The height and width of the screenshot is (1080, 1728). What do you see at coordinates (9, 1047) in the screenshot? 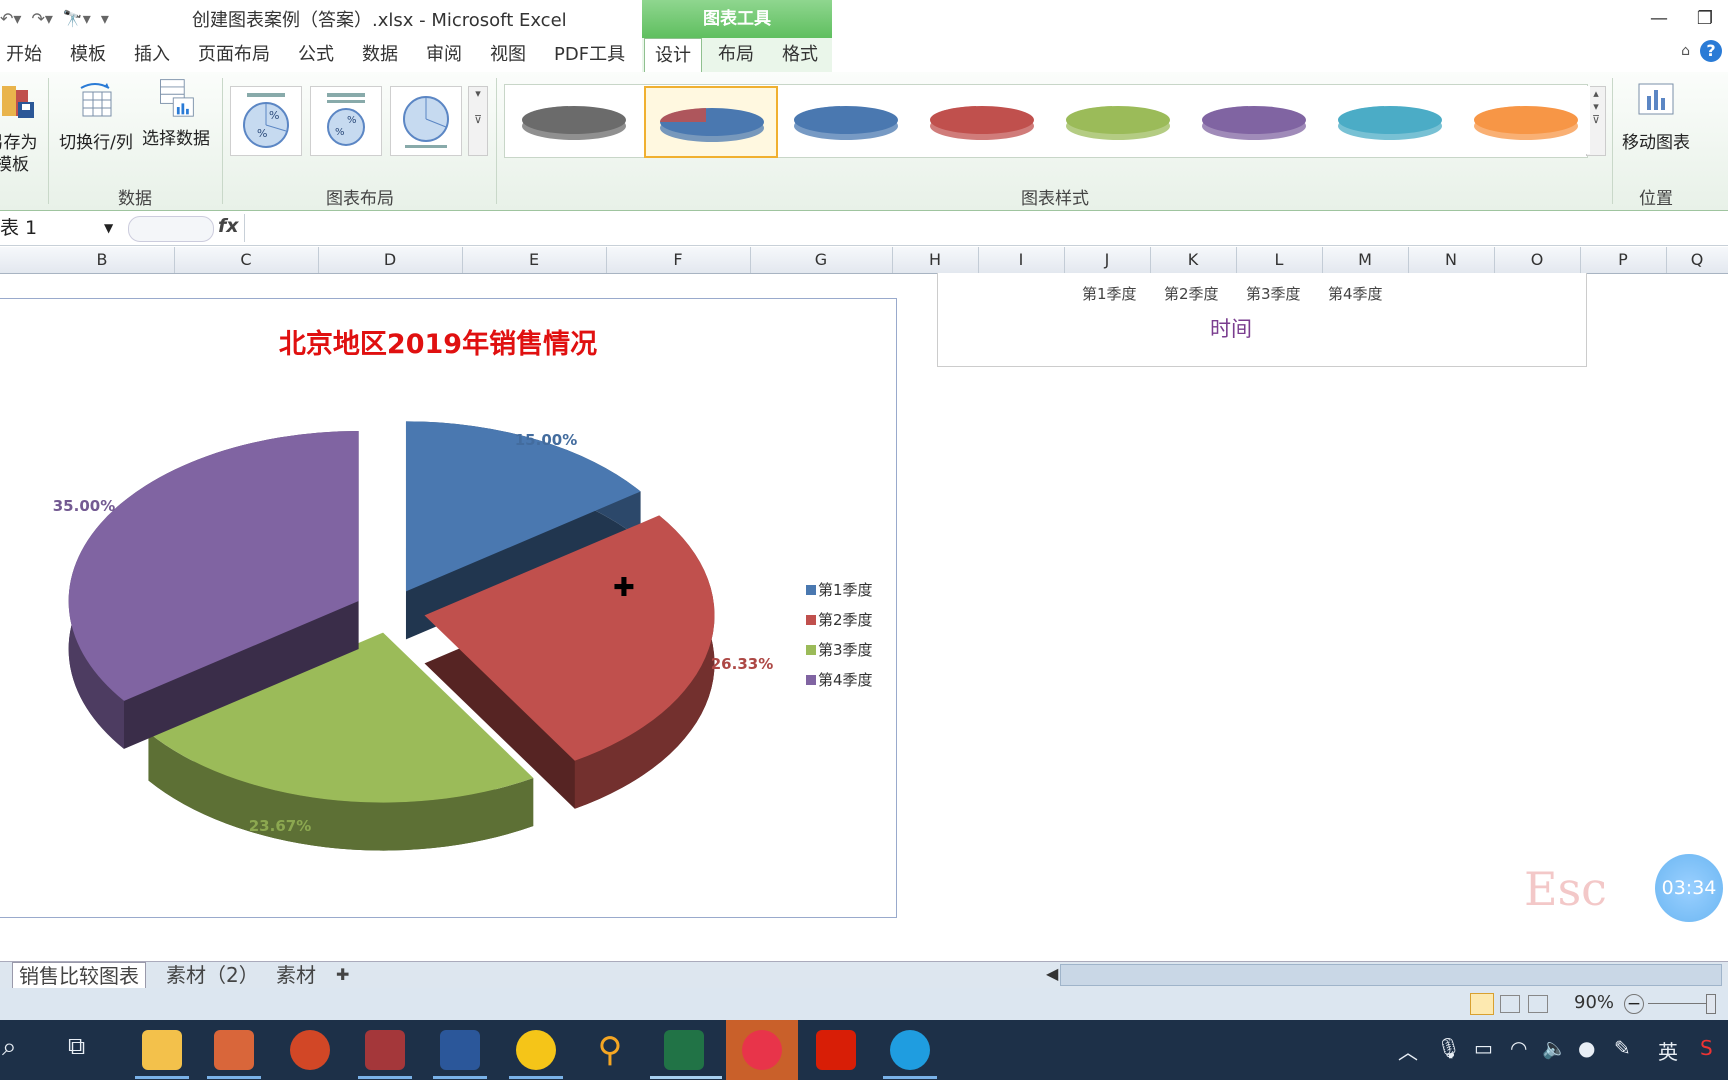
I see `search-icon: ⌕` at bounding box center [9, 1047].